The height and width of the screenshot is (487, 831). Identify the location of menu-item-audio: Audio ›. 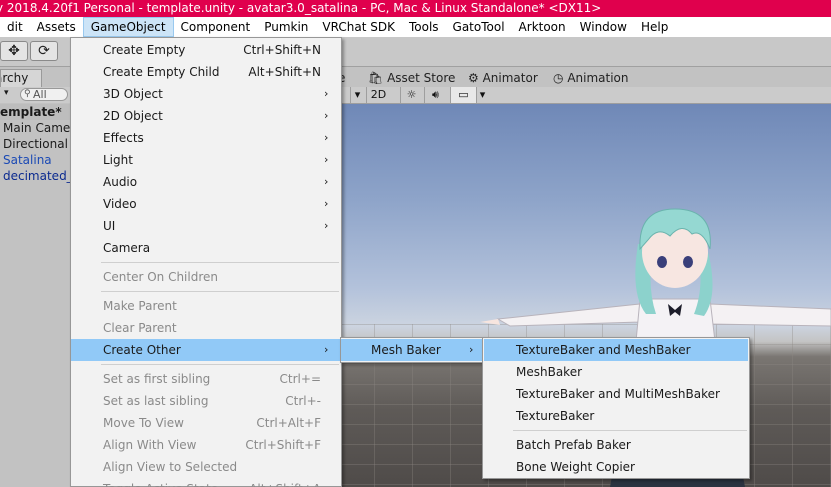
(206, 182).